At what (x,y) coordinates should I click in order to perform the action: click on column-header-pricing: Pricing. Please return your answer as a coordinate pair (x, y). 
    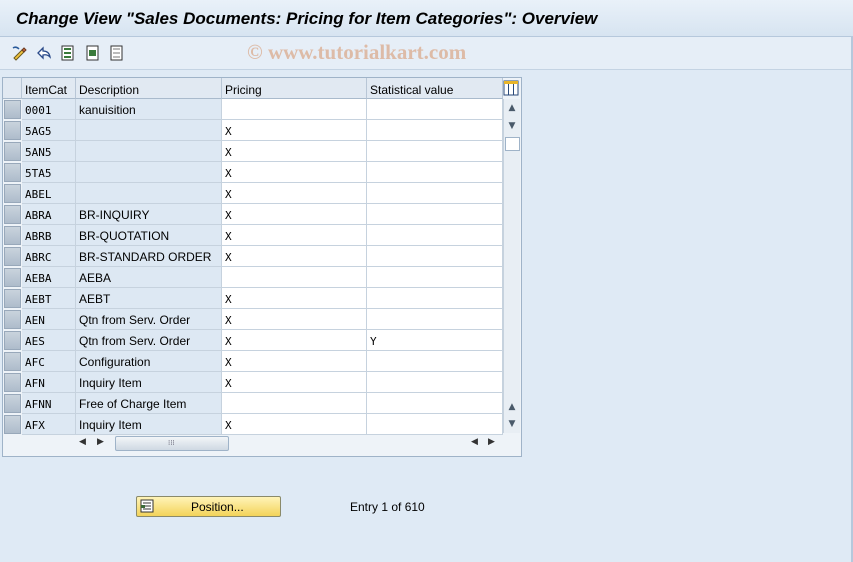
    Looking at the image, I should click on (294, 88).